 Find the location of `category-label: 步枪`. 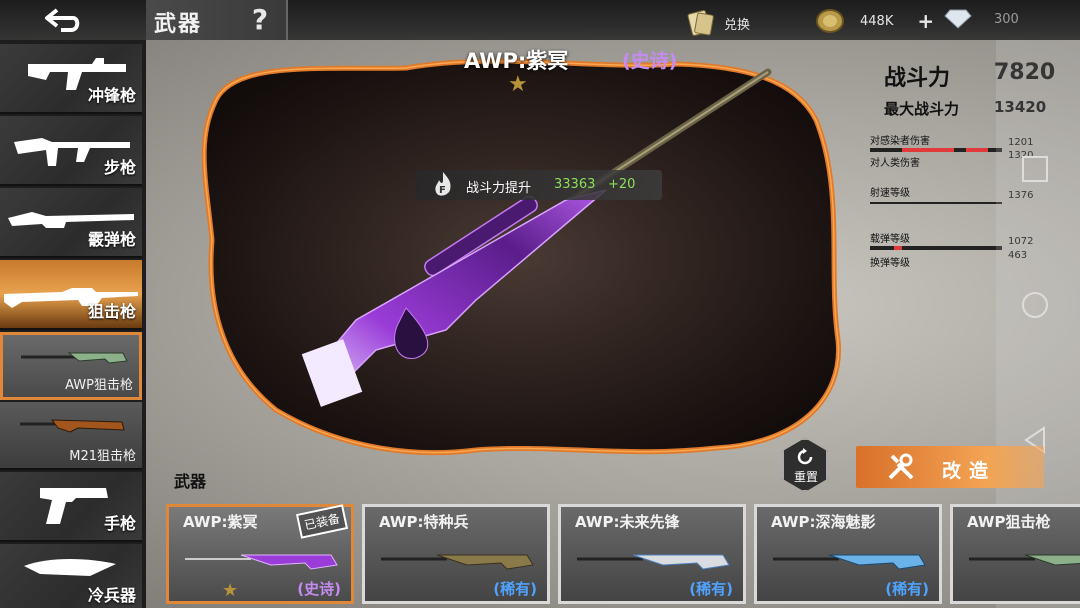

category-label: 步枪 is located at coordinates (119, 167).